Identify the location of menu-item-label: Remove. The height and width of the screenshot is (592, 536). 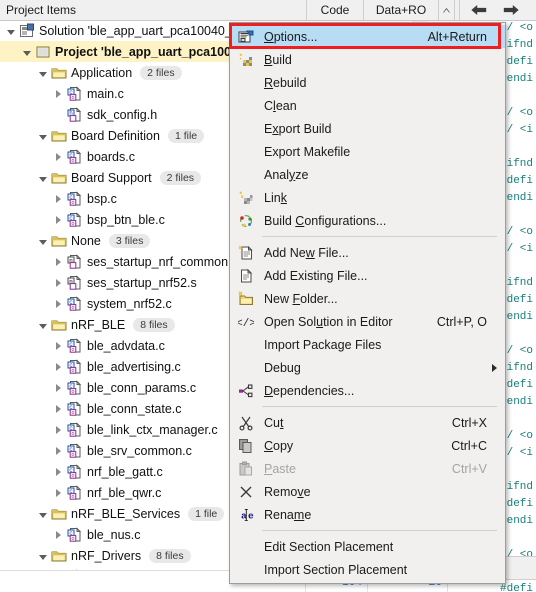
(287, 491).